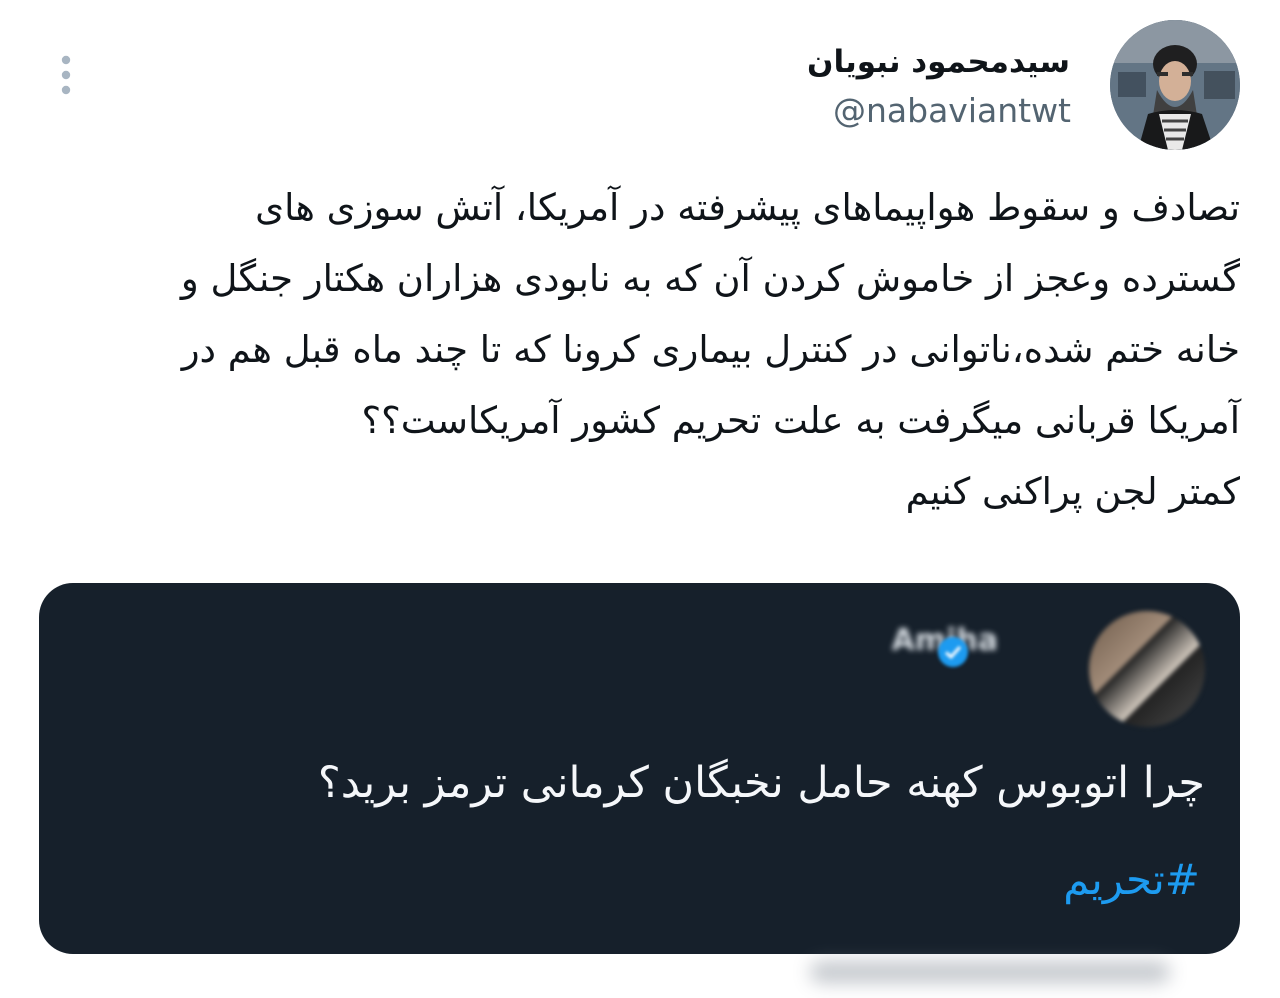 The width and height of the screenshot is (1280, 998). I want to click on verified-badge-icon, so click(953, 652).